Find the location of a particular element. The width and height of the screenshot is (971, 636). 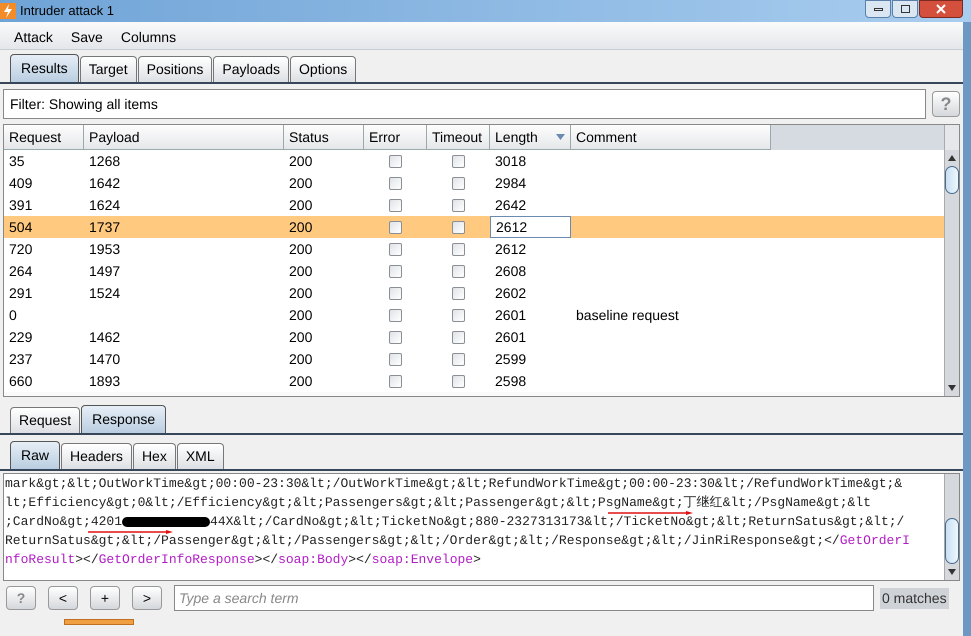

table-cell-text: 229 is located at coordinates (20, 337).